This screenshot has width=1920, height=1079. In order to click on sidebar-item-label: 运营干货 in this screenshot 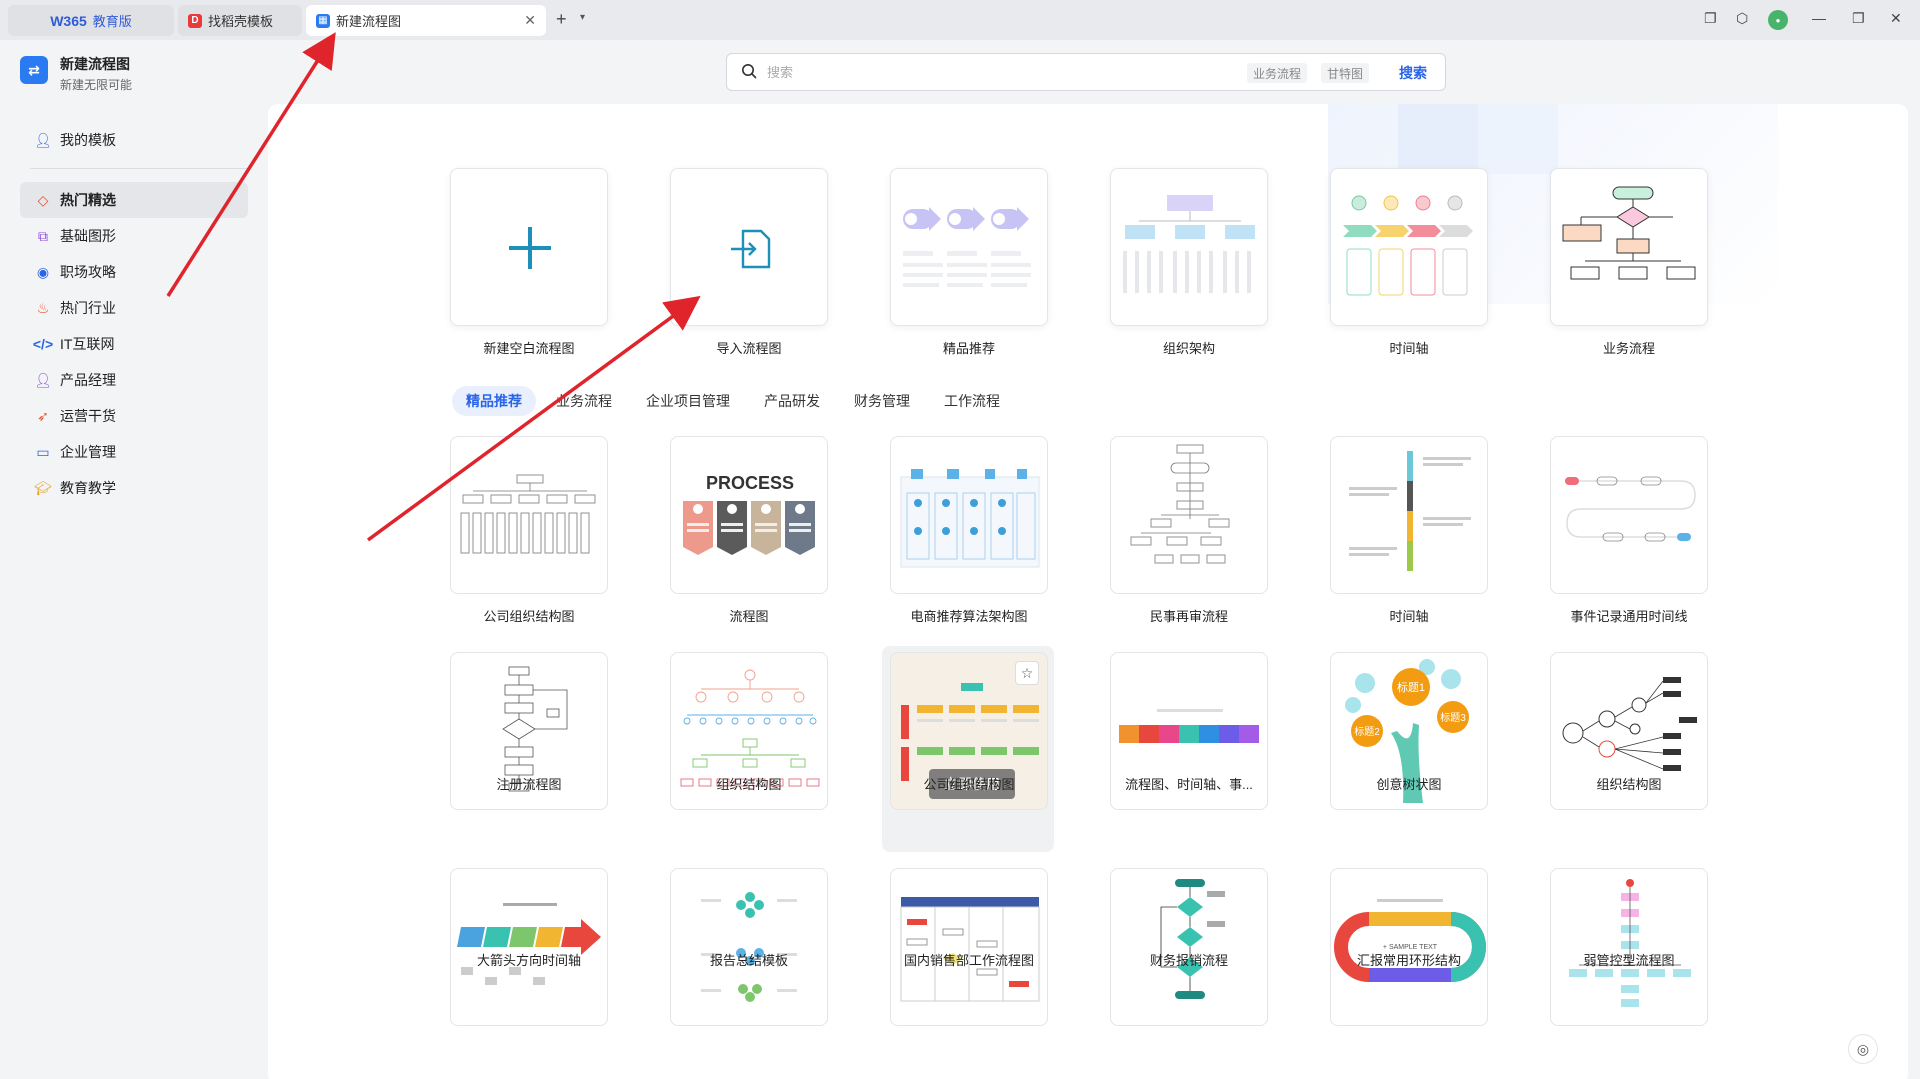, I will do `click(88, 416)`.